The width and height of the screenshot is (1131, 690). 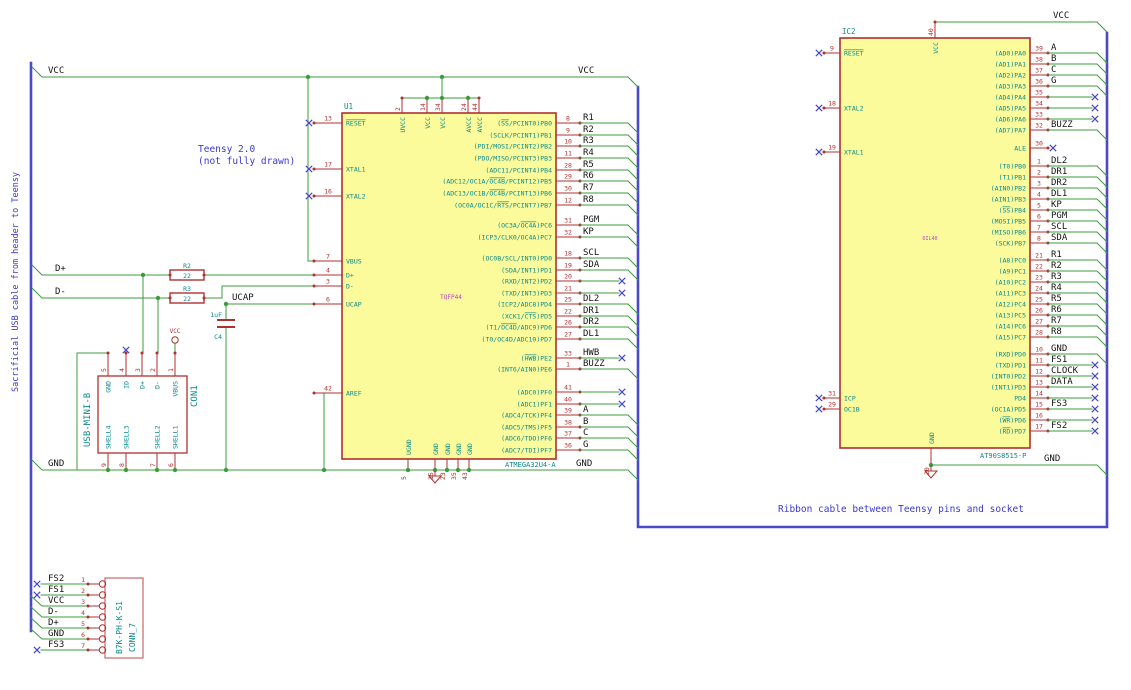 What do you see at coordinates (60, 269) in the screenshot?
I see `net-label-dplus: D+` at bounding box center [60, 269].